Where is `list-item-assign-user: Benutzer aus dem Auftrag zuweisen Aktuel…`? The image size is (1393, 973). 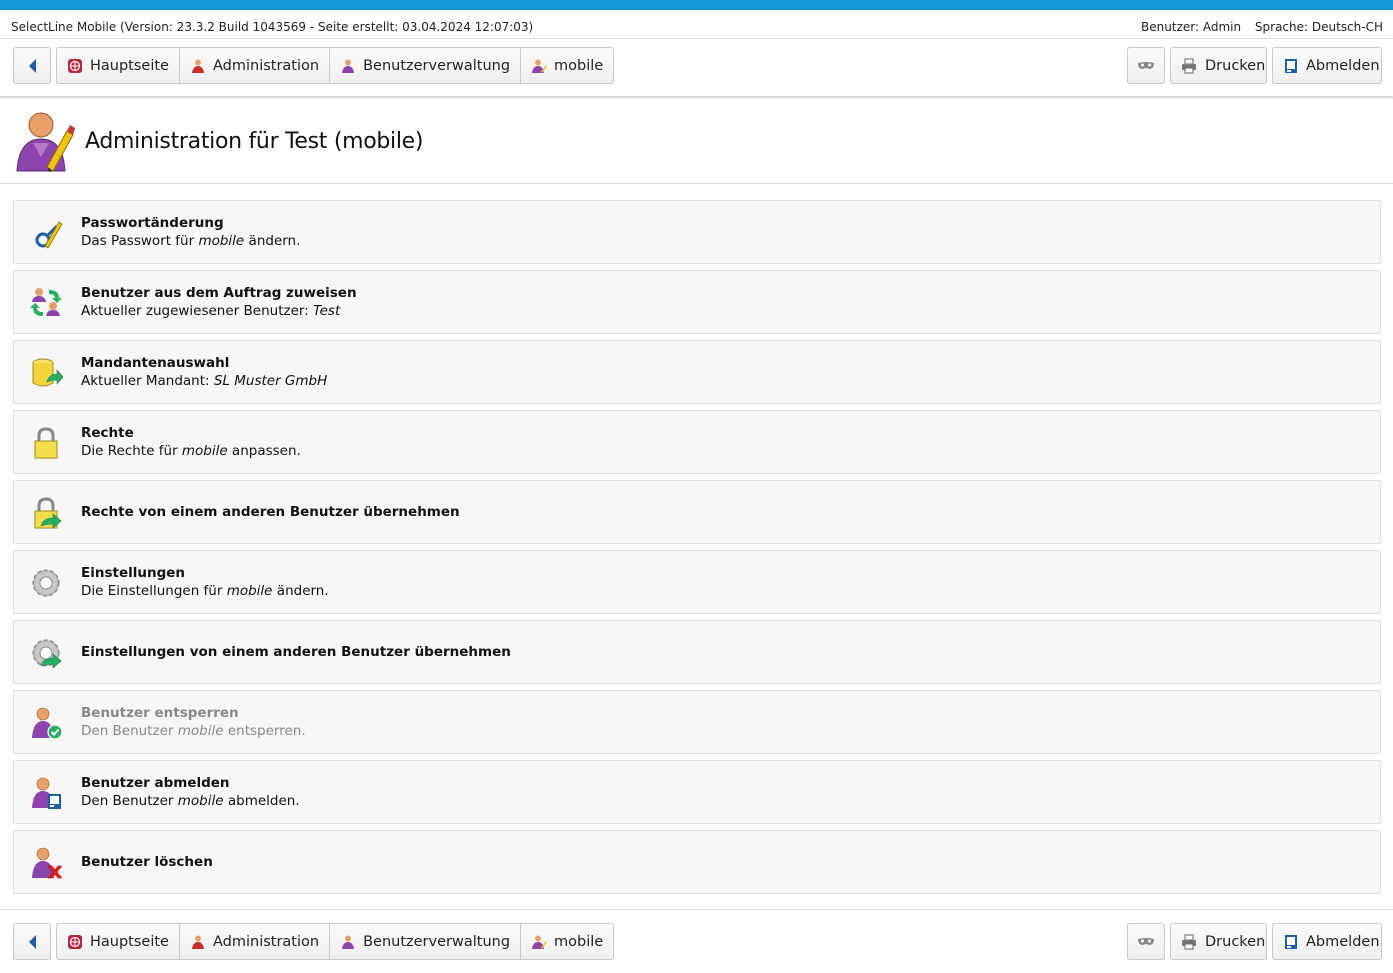 list-item-assign-user: Benutzer aus dem Auftrag zuweisen Aktuel… is located at coordinates (697, 302).